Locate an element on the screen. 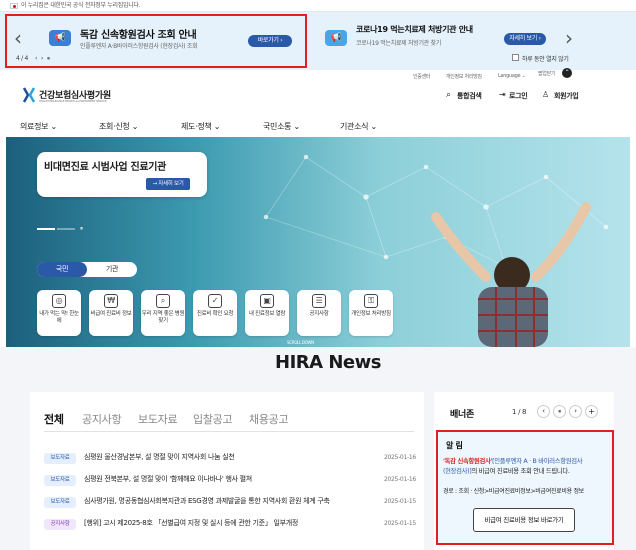 This screenshot has width=636, height=550. alert-title: 알 림 is located at coordinates (454, 445).